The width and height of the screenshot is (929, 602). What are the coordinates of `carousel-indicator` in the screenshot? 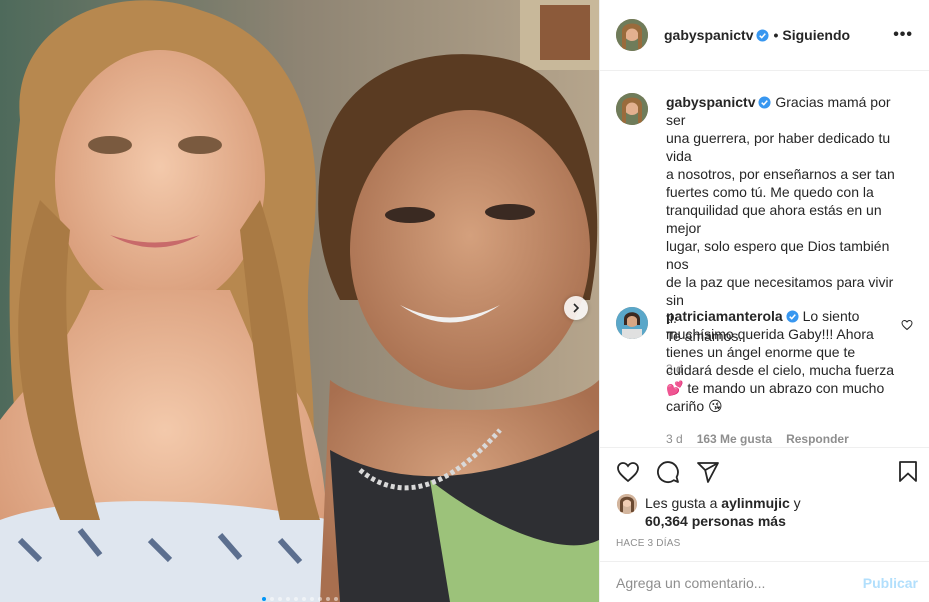 It's located at (299, 599).